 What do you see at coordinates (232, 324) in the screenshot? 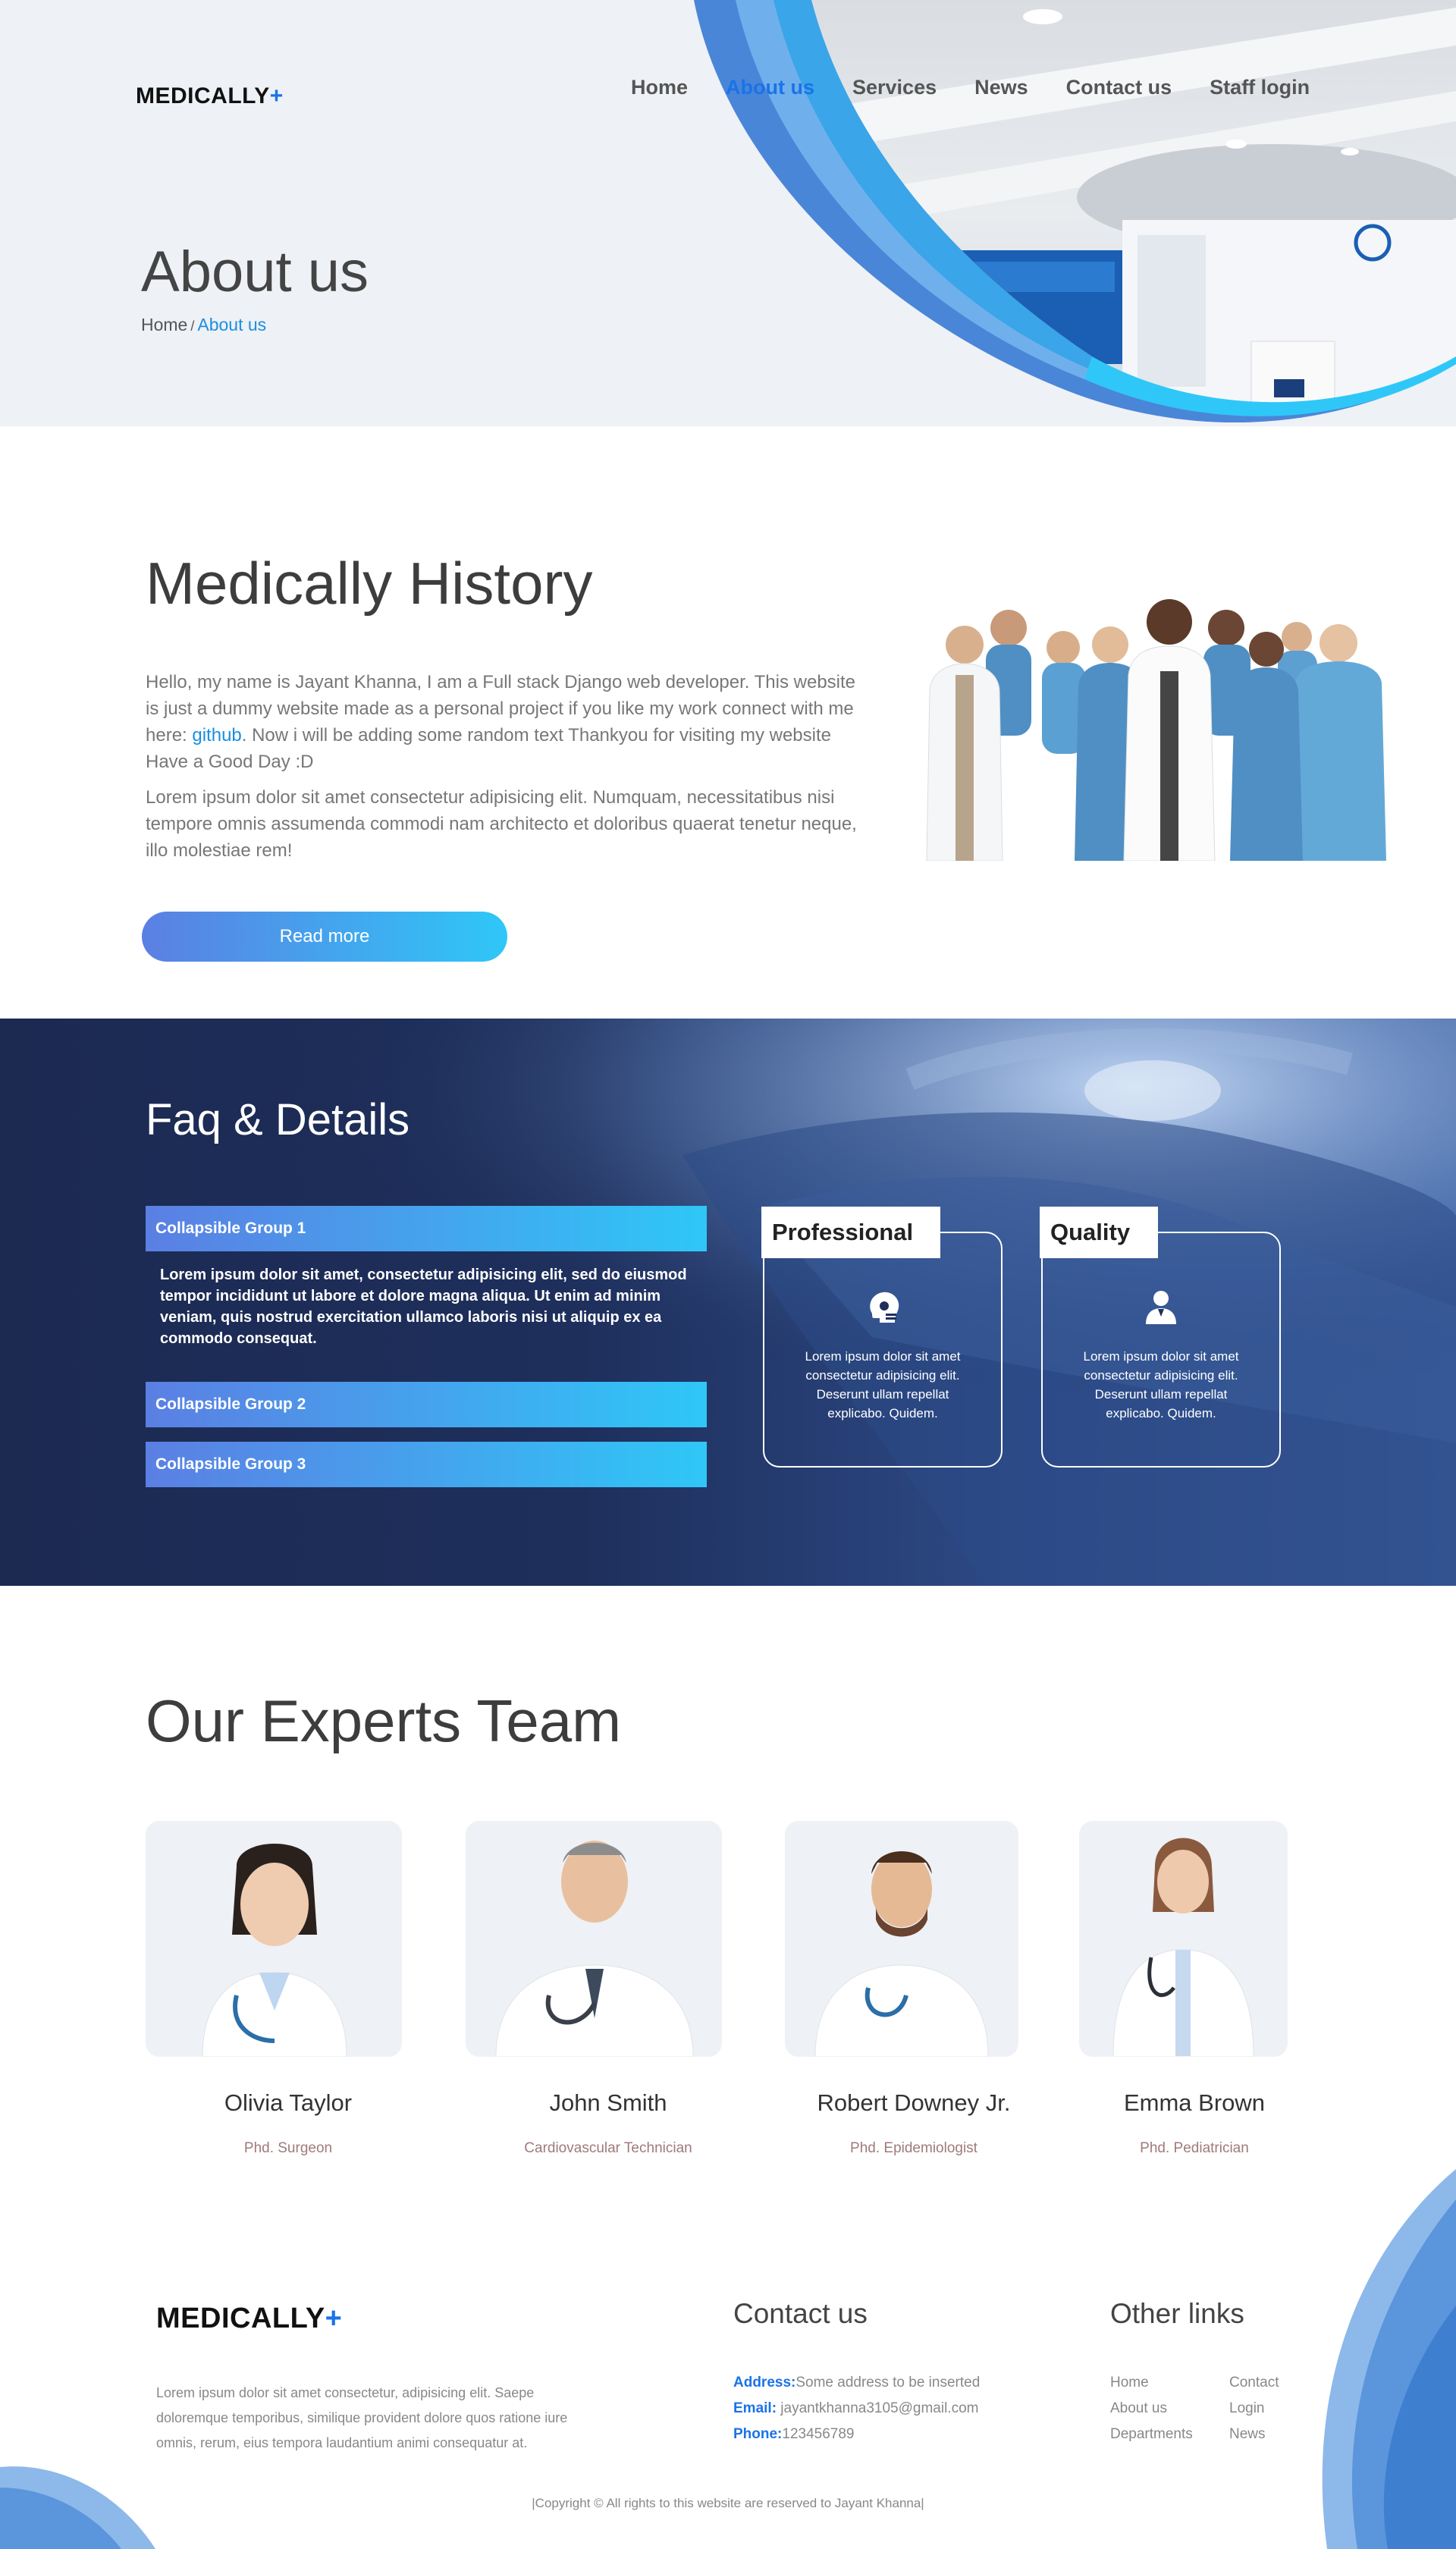
I see `breadcrumb-current: About us` at bounding box center [232, 324].